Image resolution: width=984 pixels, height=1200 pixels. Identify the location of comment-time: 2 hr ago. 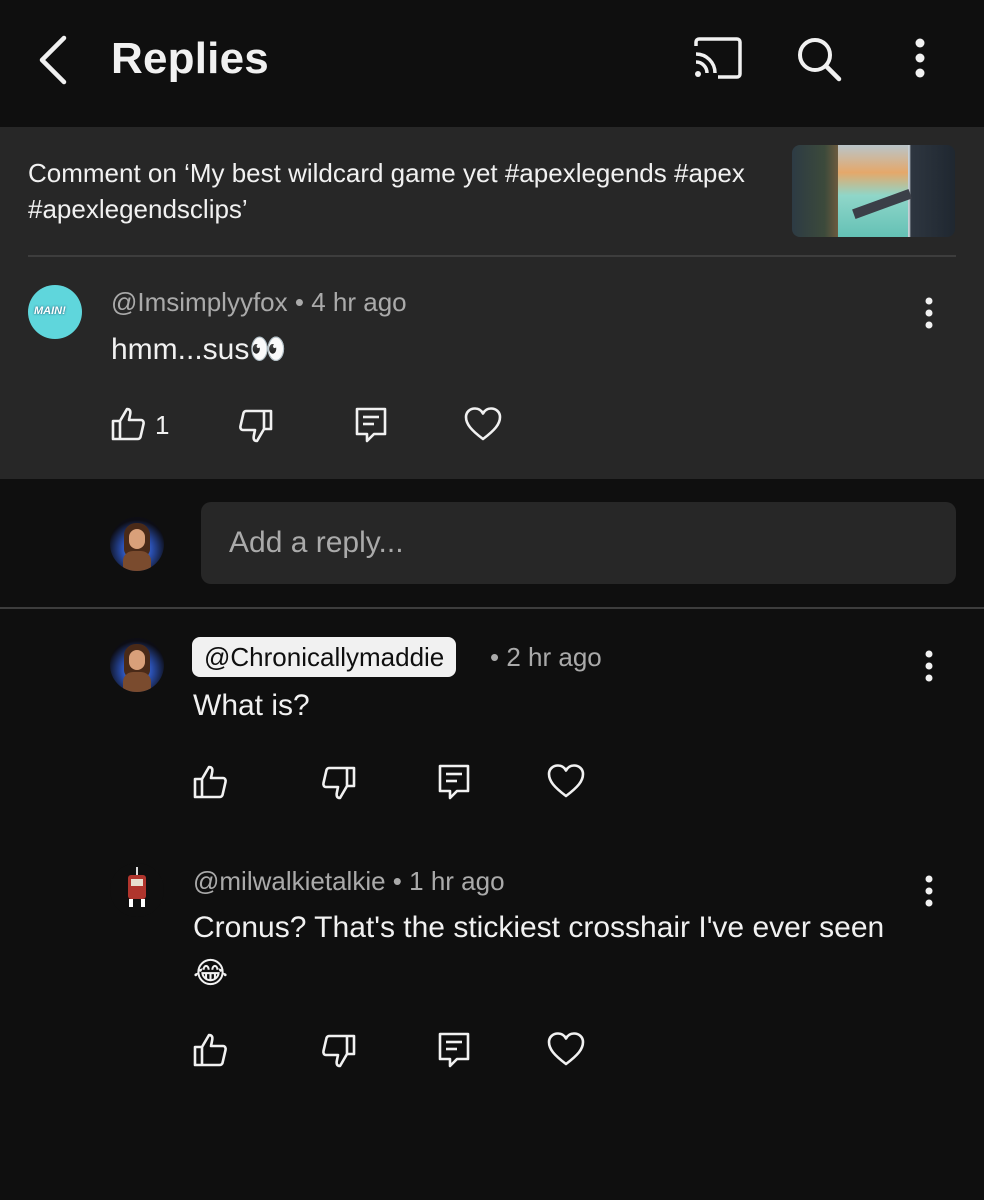
(554, 657).